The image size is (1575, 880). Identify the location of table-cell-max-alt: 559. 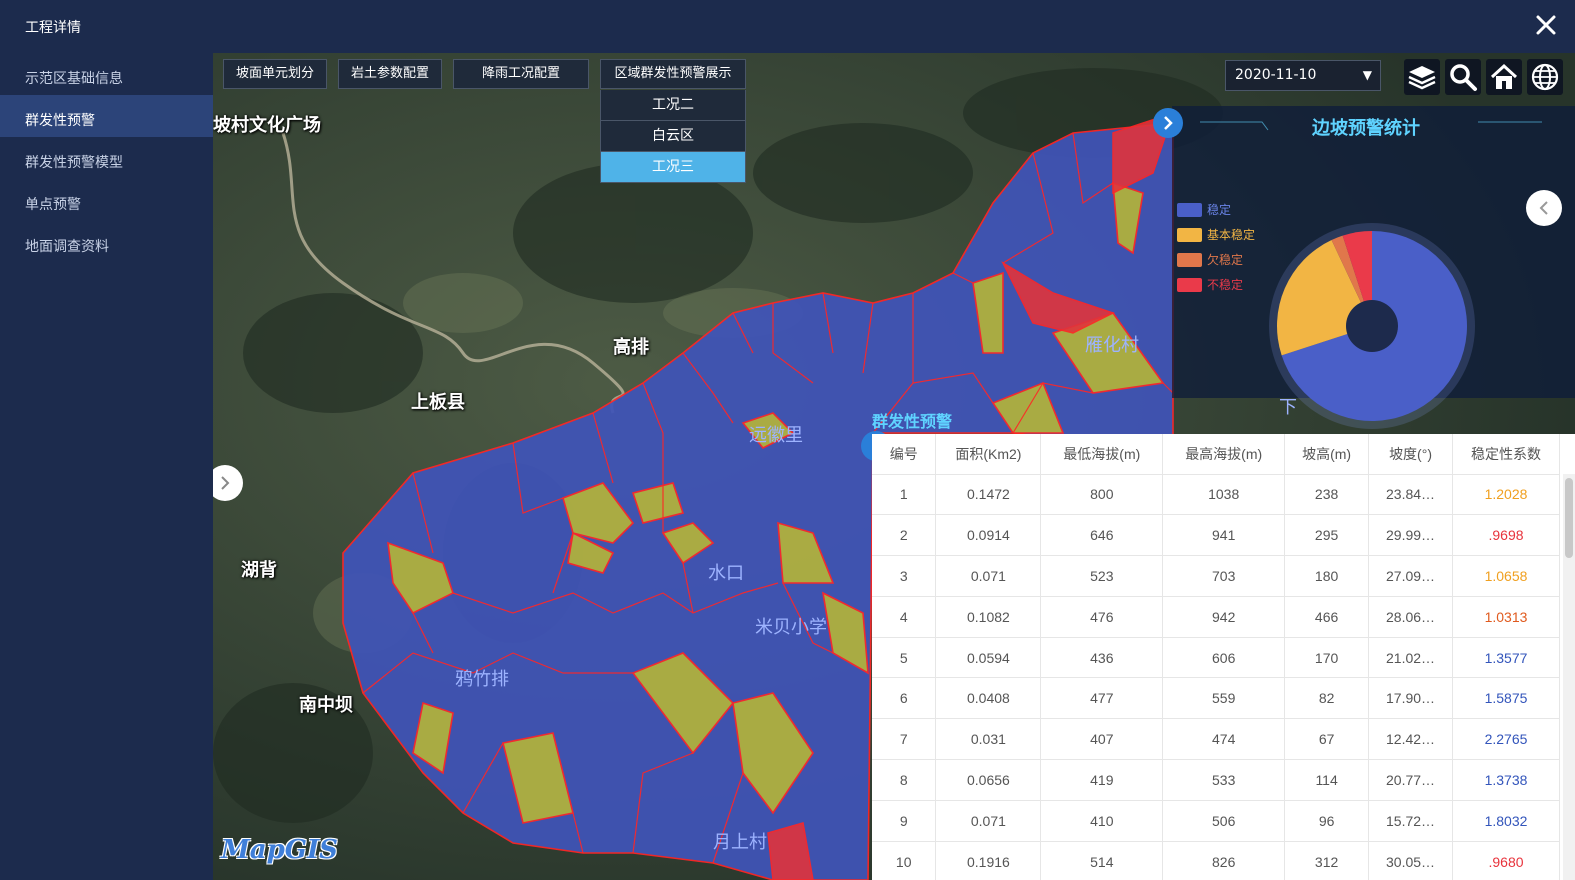
(1224, 698).